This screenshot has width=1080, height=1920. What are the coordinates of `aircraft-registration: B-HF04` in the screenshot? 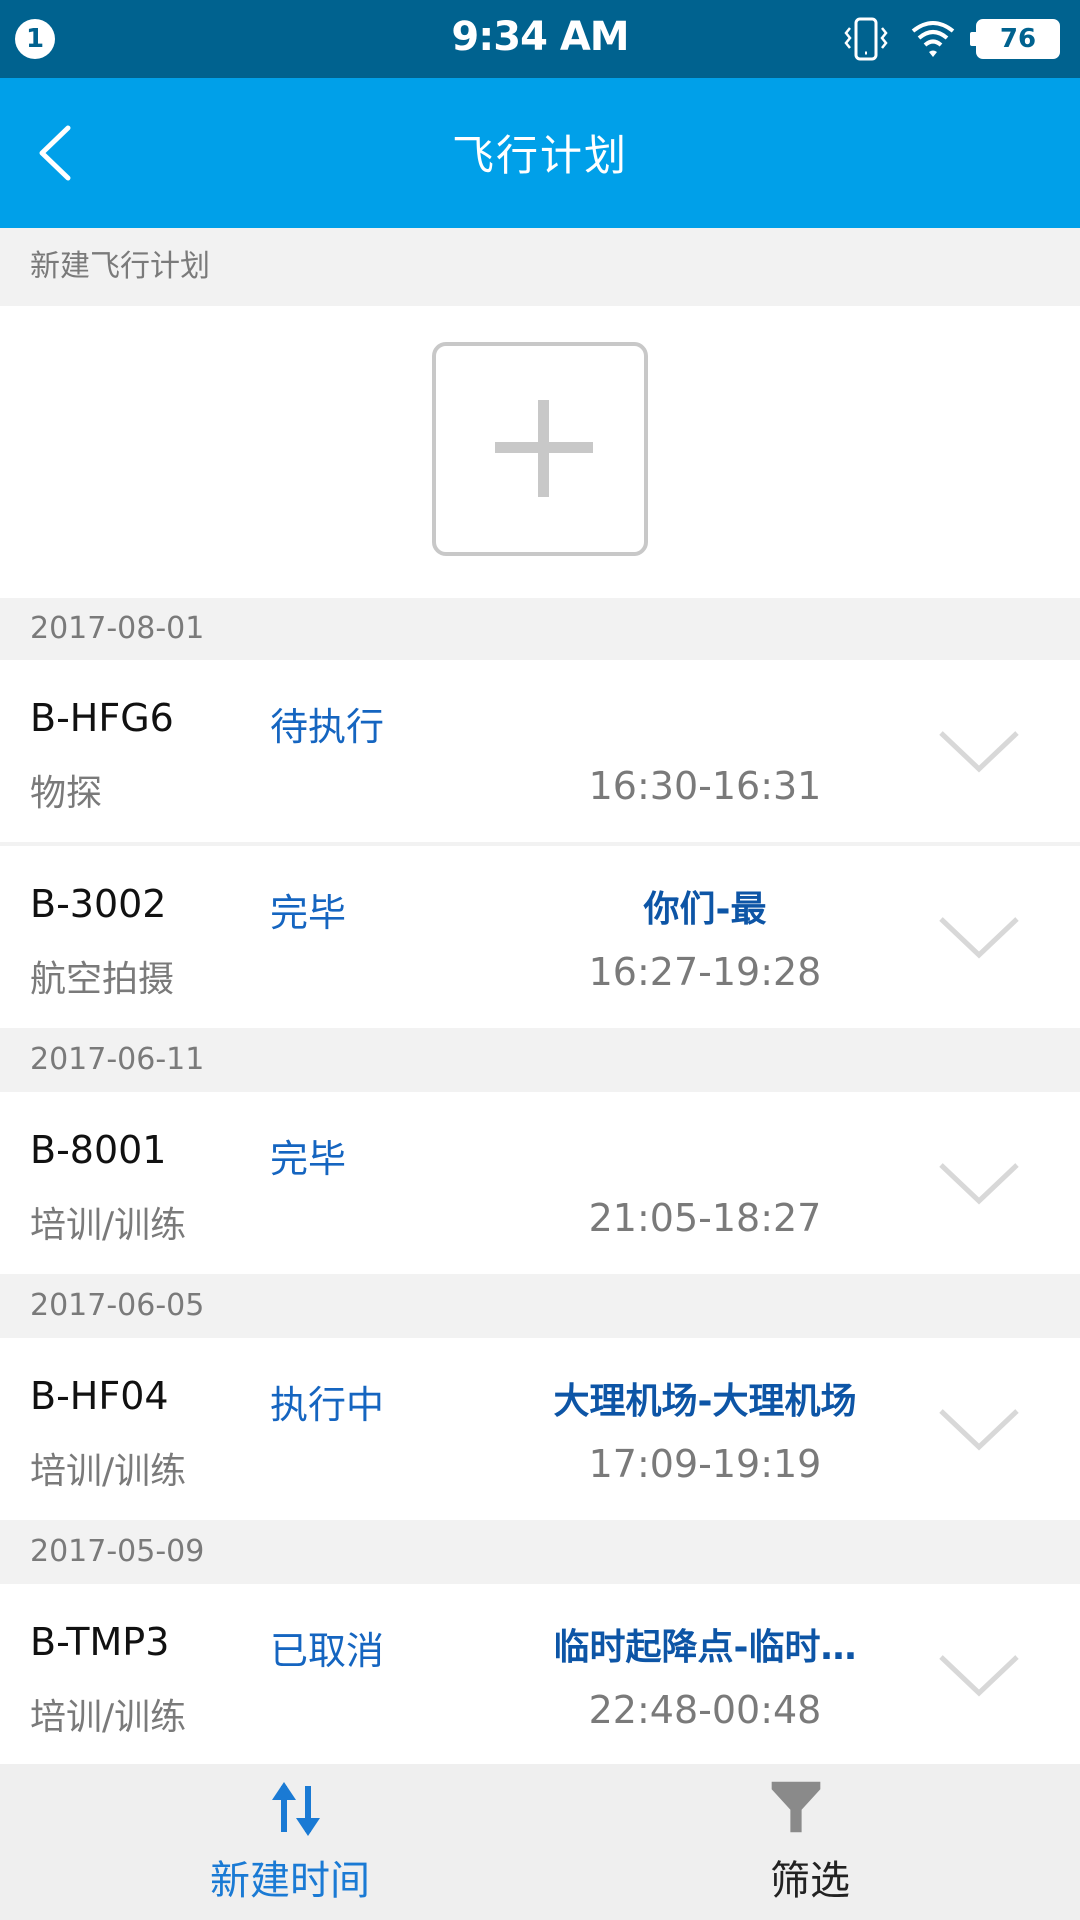 It's located at (99, 1396).